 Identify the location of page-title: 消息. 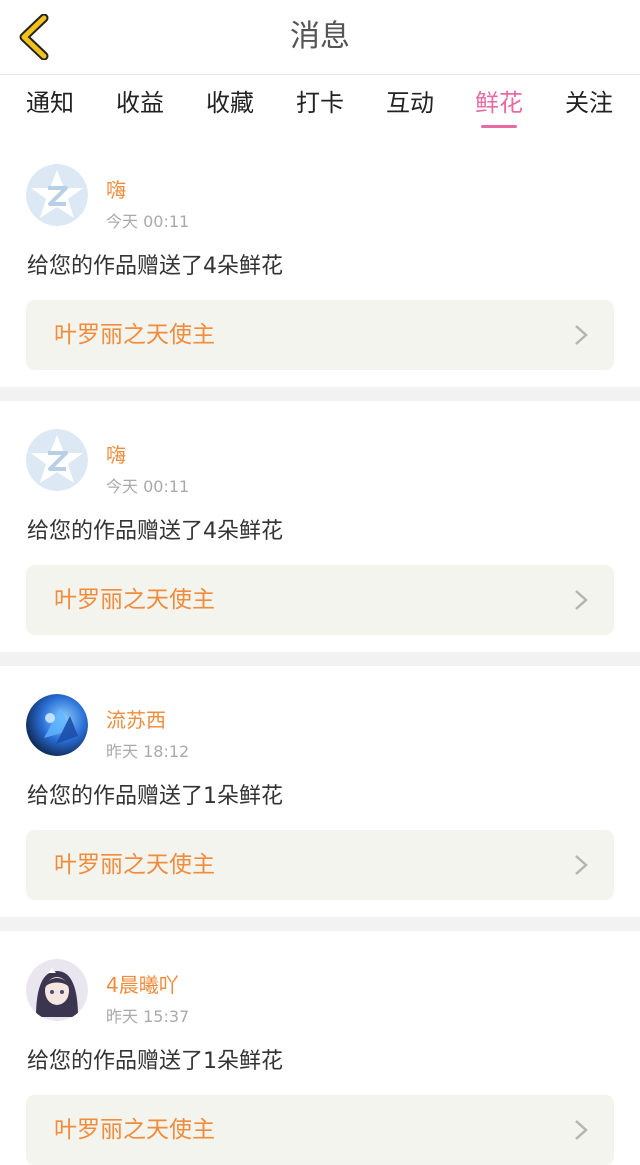
(320, 36).